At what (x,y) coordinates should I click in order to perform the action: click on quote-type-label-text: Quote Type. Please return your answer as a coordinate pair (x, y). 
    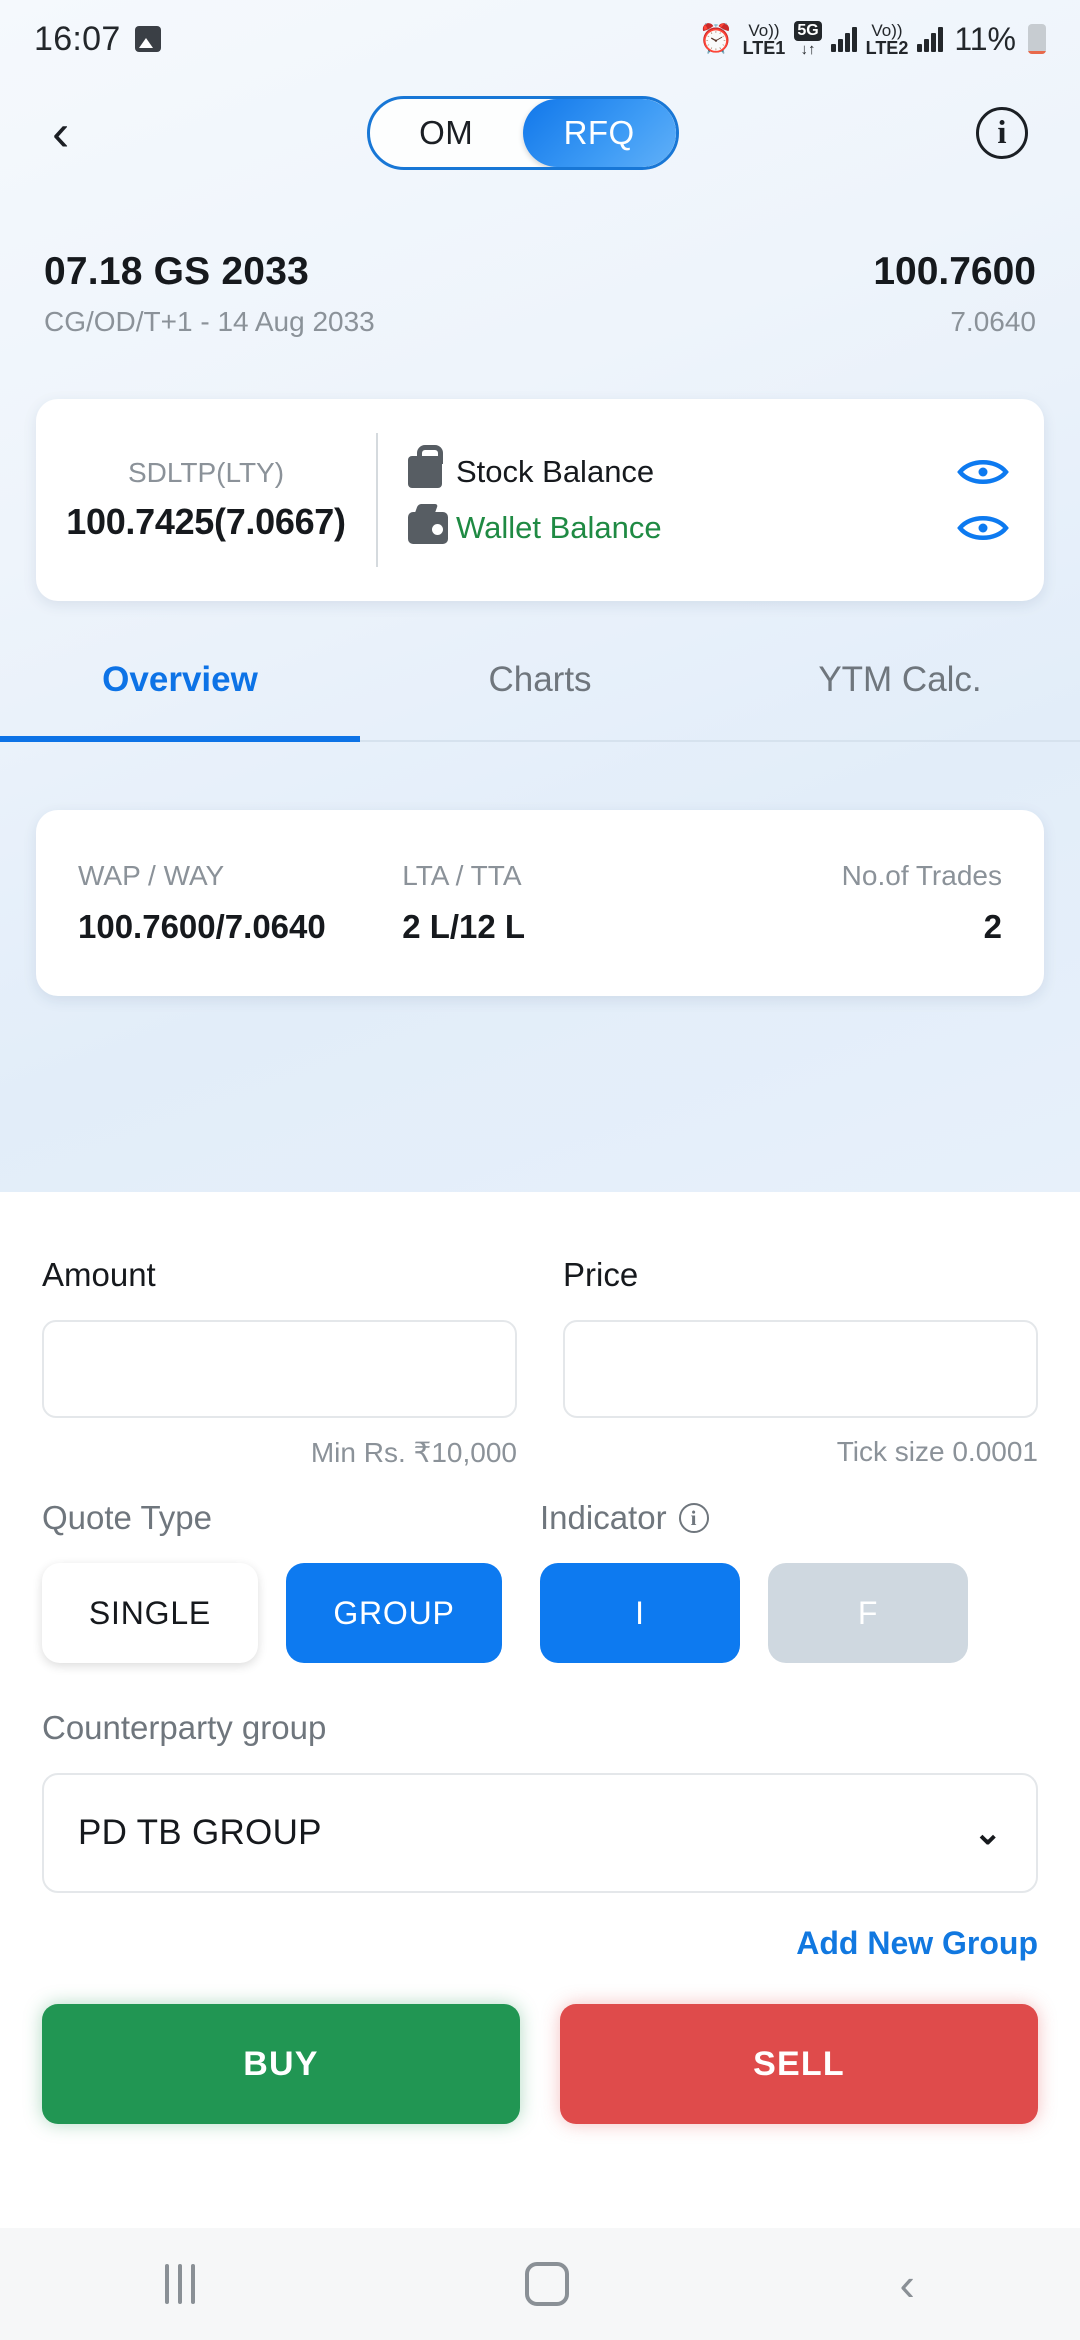
    Looking at the image, I should click on (127, 1517).